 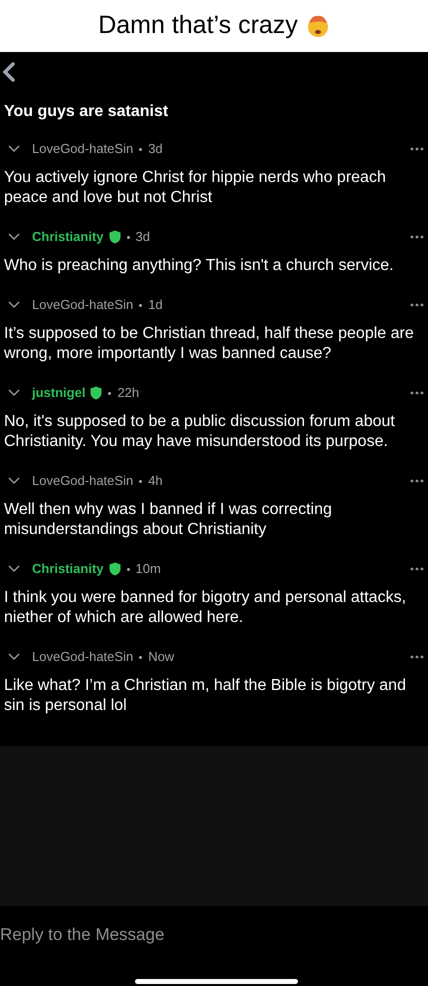 I want to click on username: justnigel, so click(x=59, y=393).